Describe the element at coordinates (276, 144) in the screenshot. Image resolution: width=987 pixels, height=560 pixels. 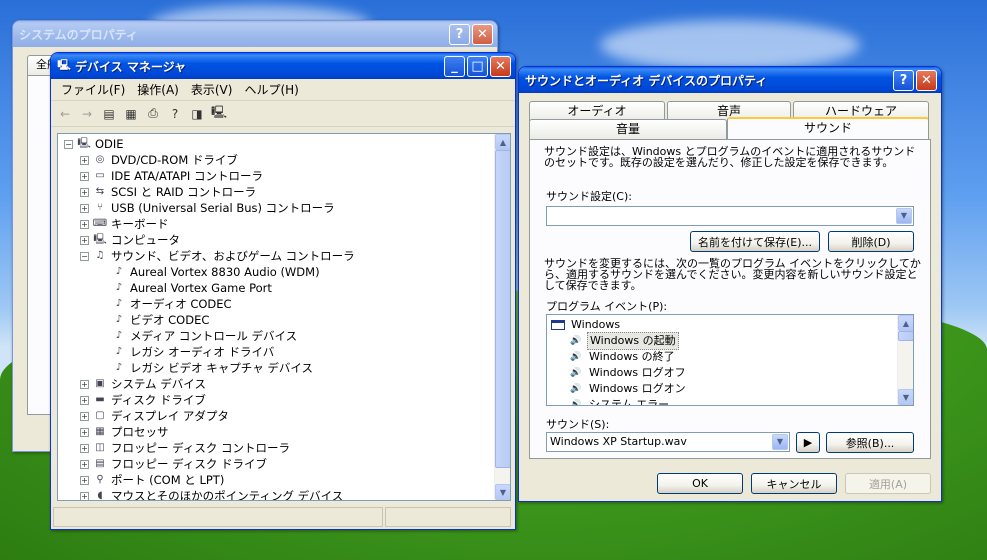
I see `tree-root: − 🖳 ODIE` at that location.